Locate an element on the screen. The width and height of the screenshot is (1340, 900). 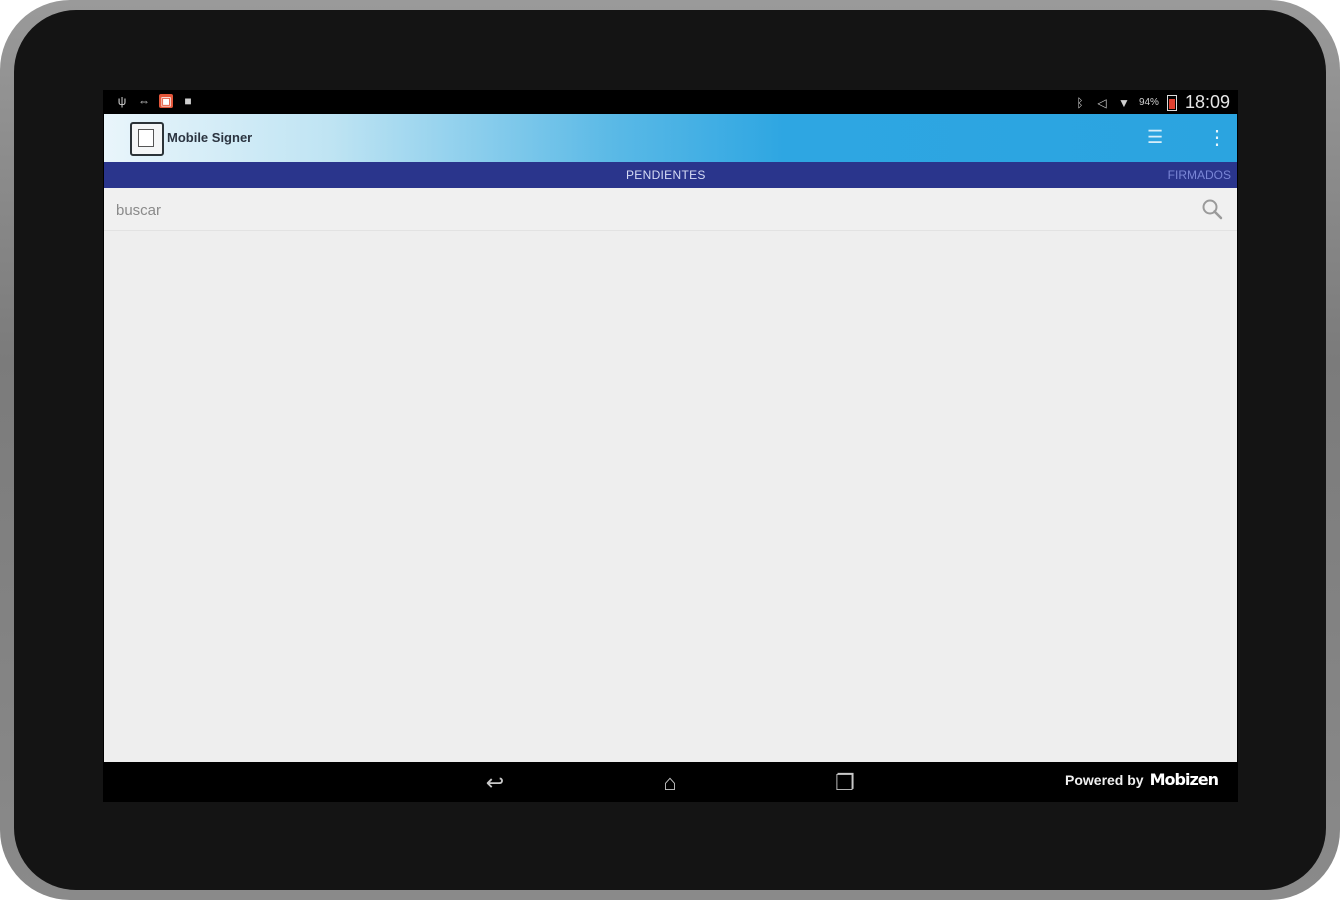
tab-firmados: FIRMADOS is located at coordinates (1199, 175).